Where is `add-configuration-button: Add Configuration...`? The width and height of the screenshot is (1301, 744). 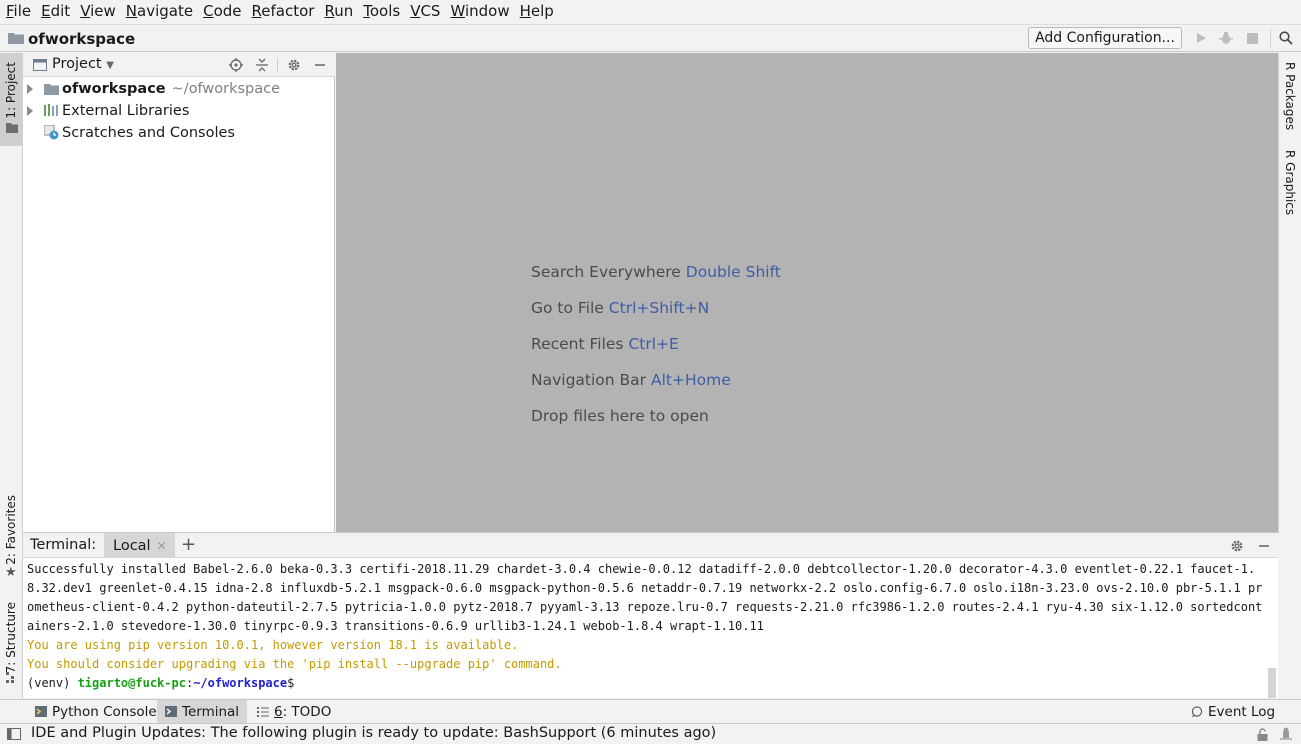 add-configuration-button: Add Configuration... is located at coordinates (1105, 38).